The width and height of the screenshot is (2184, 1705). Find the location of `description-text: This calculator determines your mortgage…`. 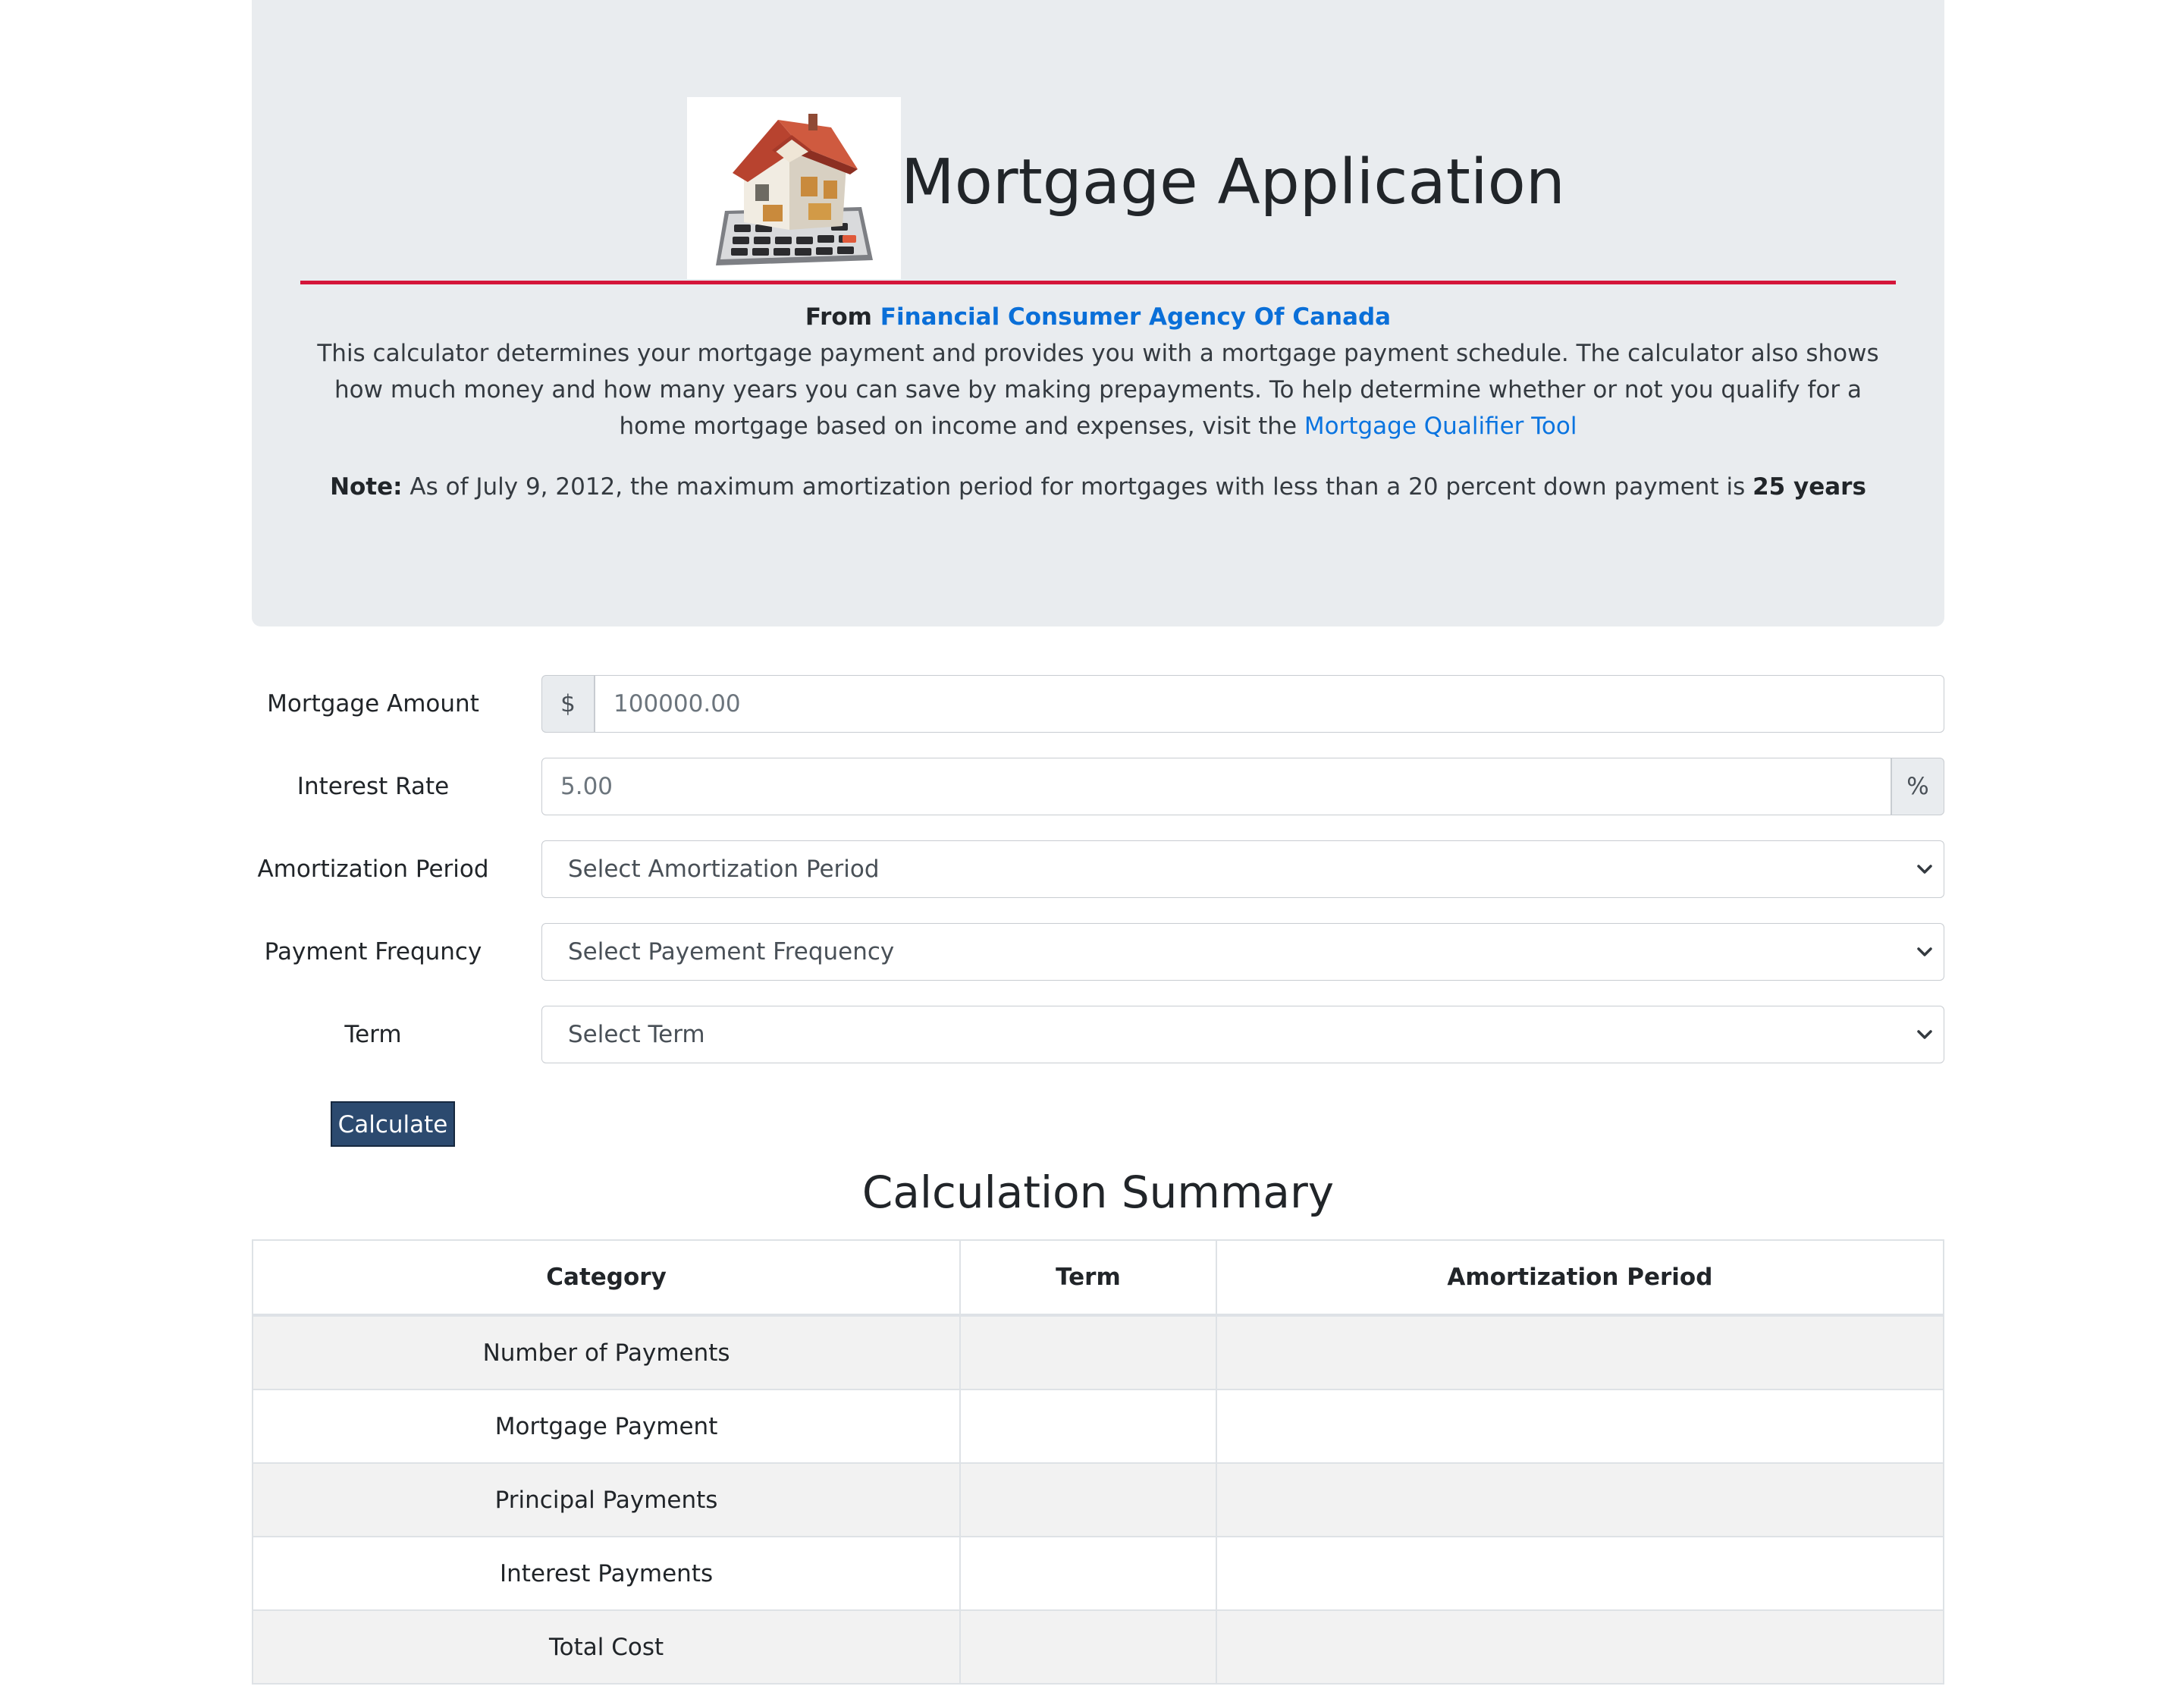

description-text: This calculator determines your mortgage… is located at coordinates (1098, 390).